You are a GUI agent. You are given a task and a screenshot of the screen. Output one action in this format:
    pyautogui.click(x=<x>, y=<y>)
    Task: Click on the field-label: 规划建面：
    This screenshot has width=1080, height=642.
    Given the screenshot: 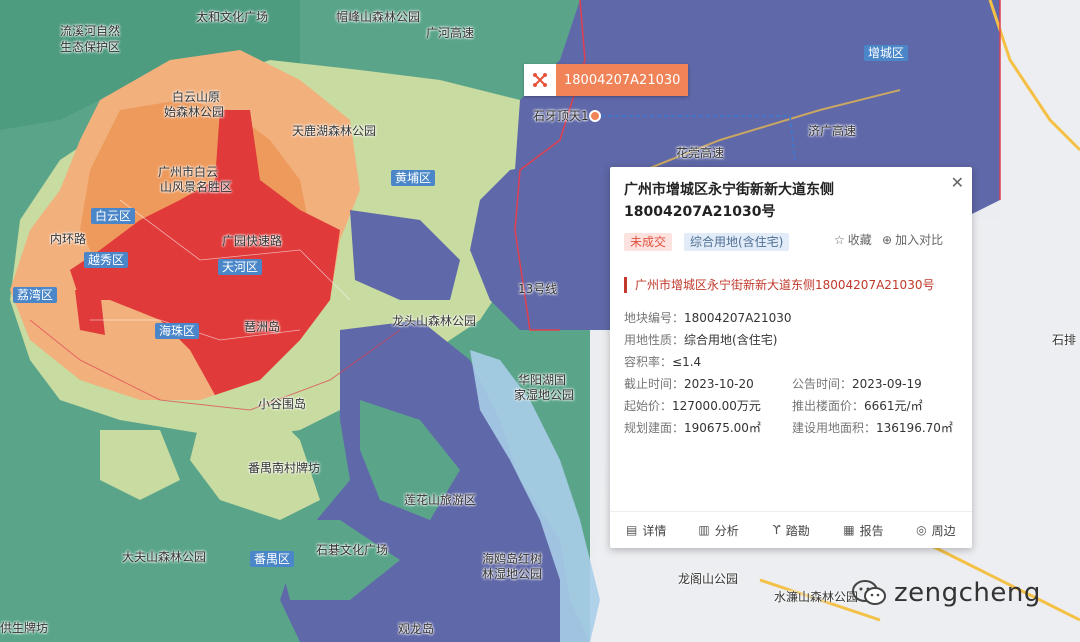 What is the action you would take?
    pyautogui.click(x=654, y=428)
    